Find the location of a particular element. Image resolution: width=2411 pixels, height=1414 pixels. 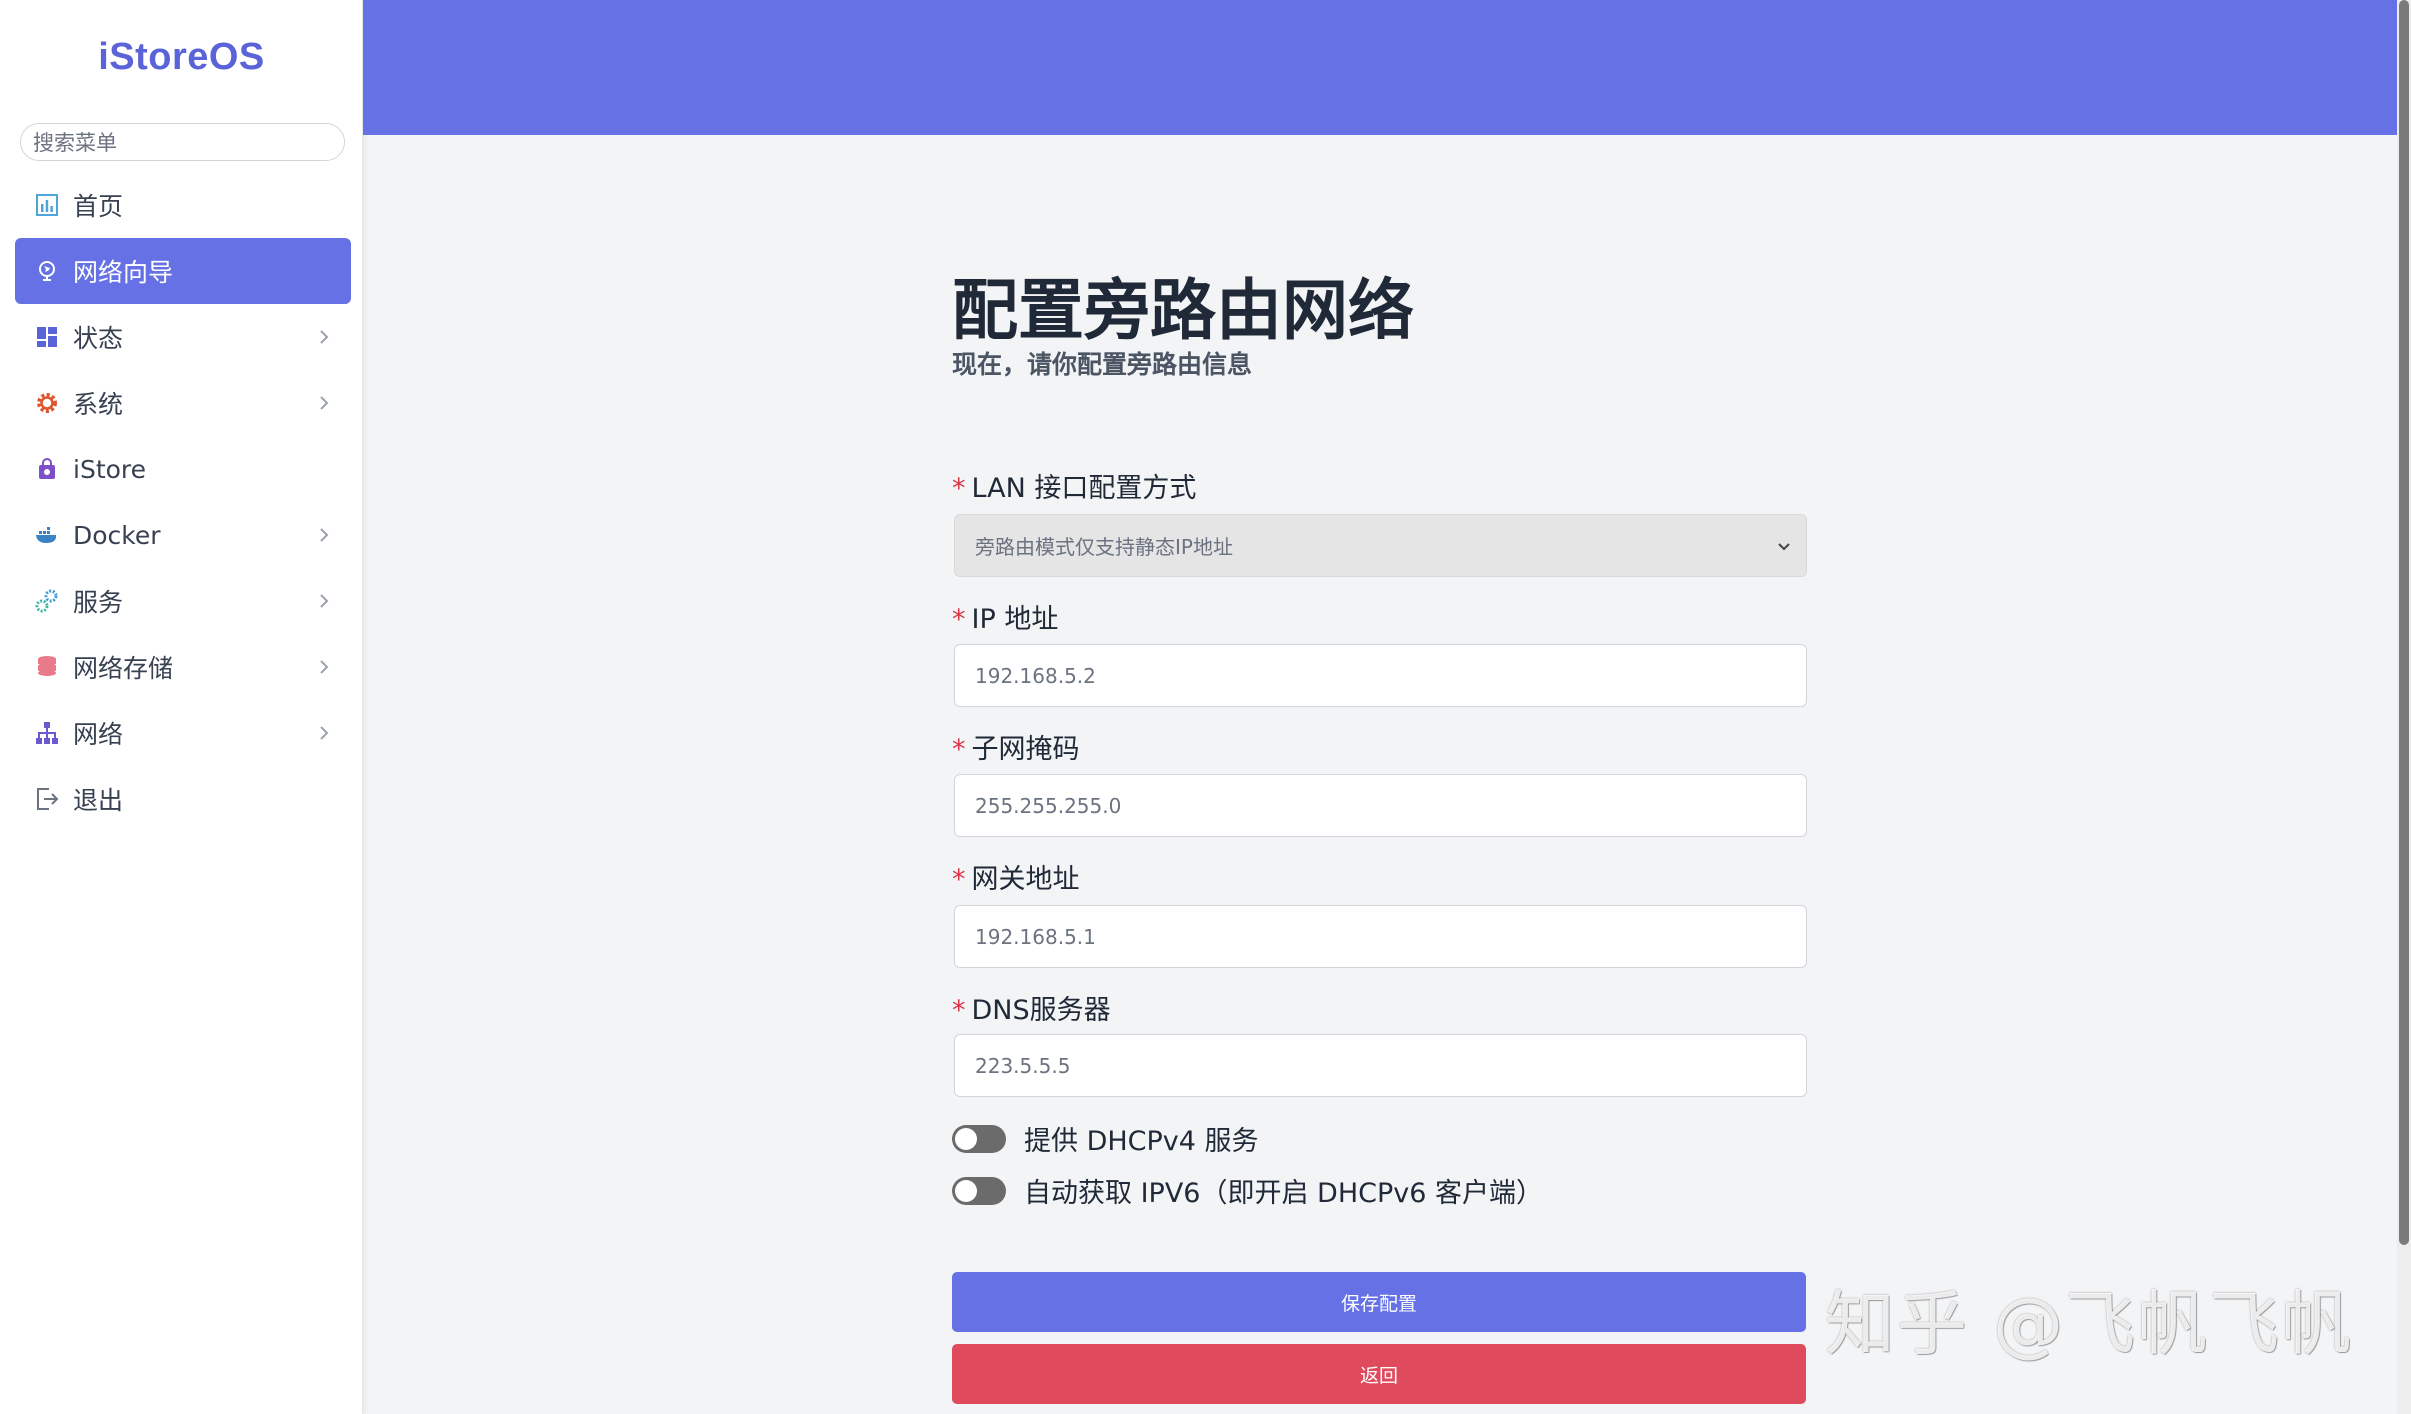

lan-mode-select-value: 旁路由模式仅支持静态IP地址 is located at coordinates (1104, 547).